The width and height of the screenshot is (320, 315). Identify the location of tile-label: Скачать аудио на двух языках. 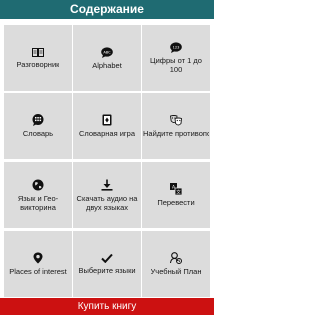
(107, 202).